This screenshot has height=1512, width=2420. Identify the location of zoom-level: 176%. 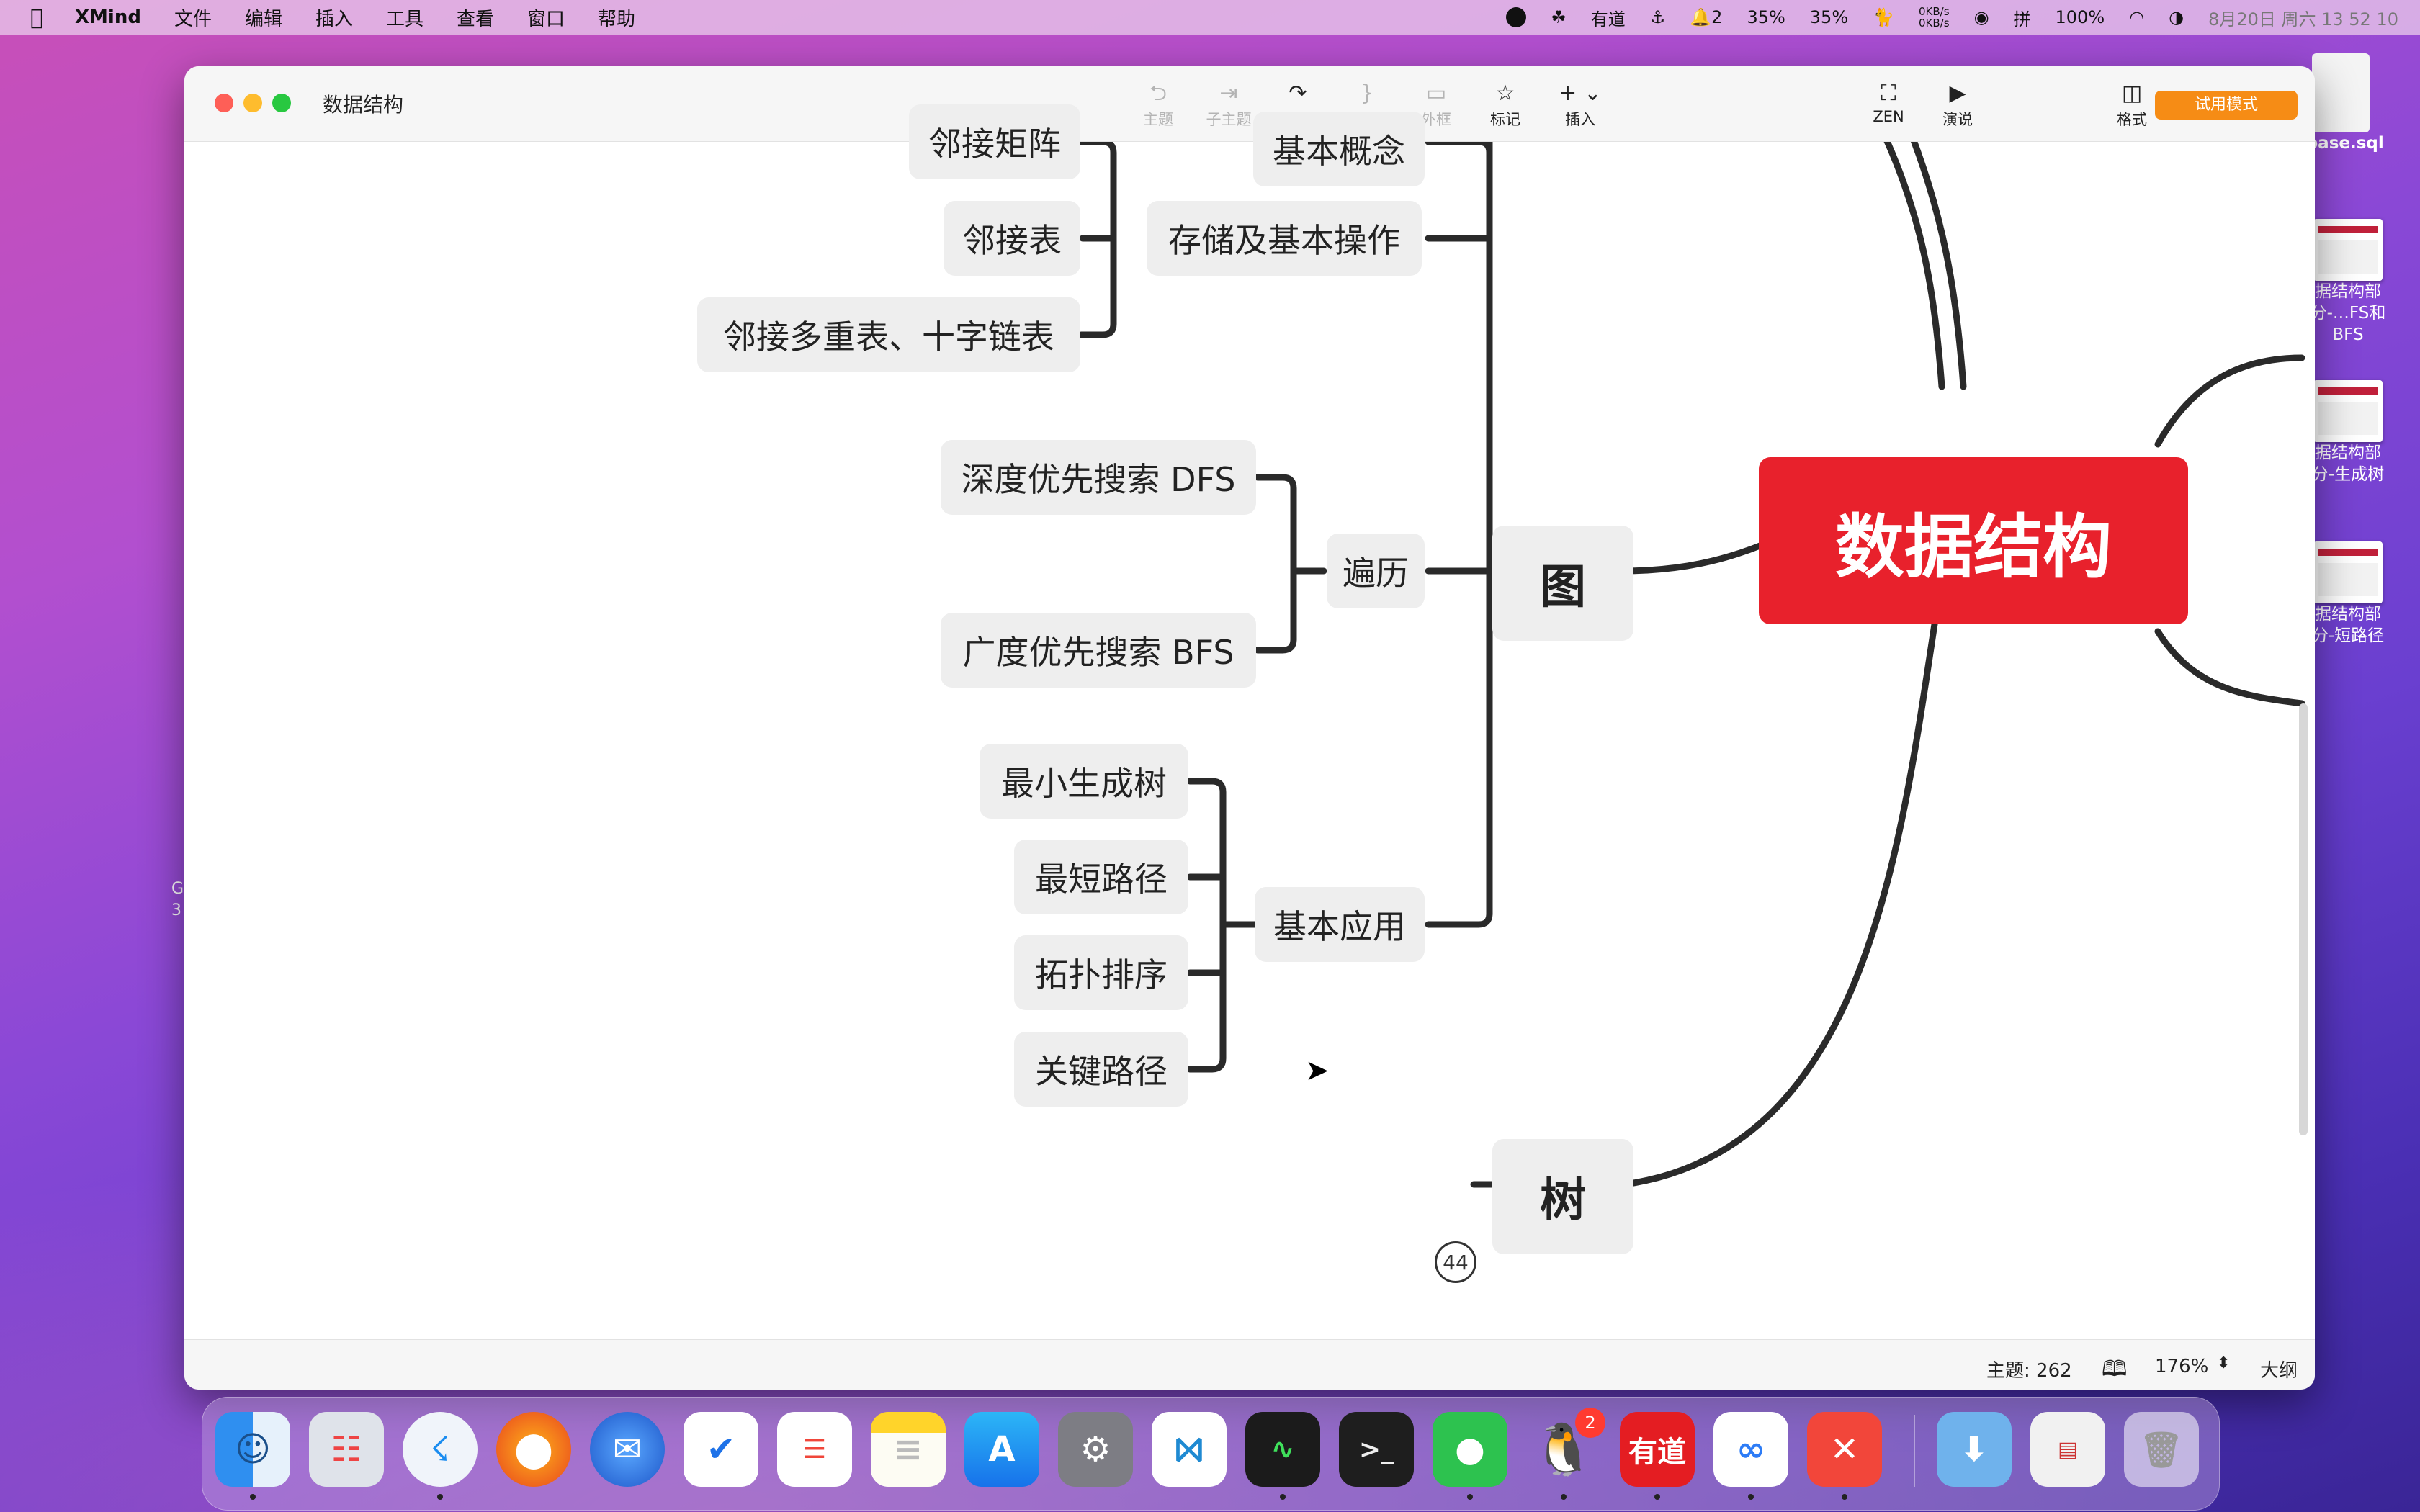
(2181, 1366).